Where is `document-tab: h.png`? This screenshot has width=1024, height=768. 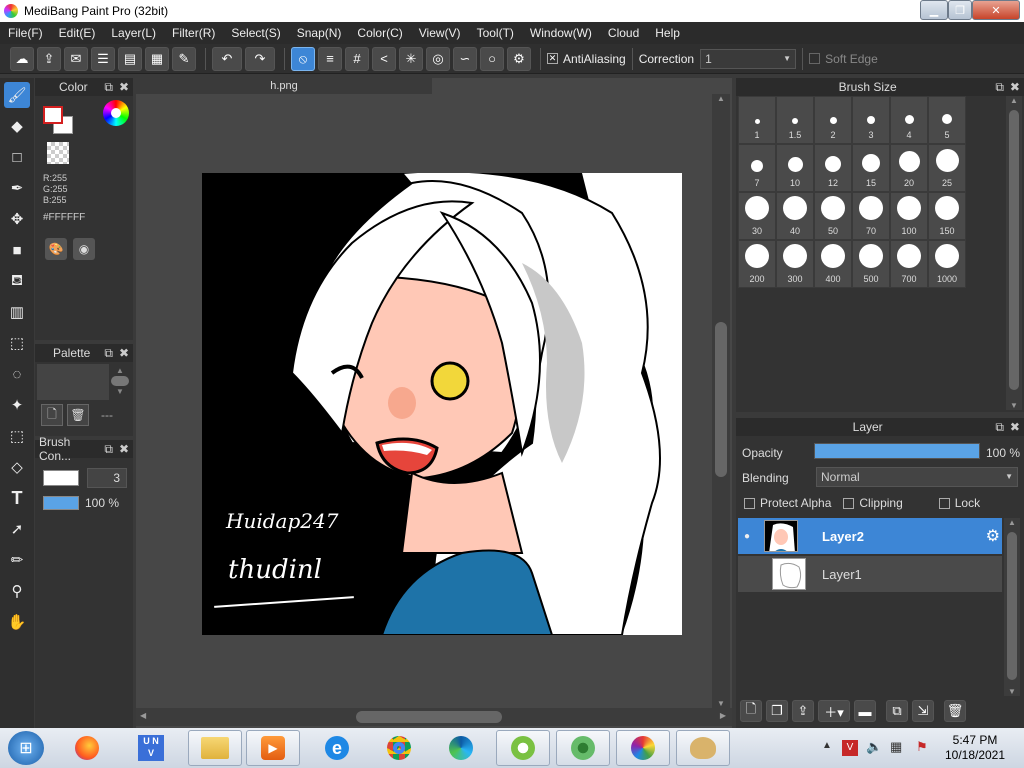
document-tab: h.png is located at coordinates (284, 86).